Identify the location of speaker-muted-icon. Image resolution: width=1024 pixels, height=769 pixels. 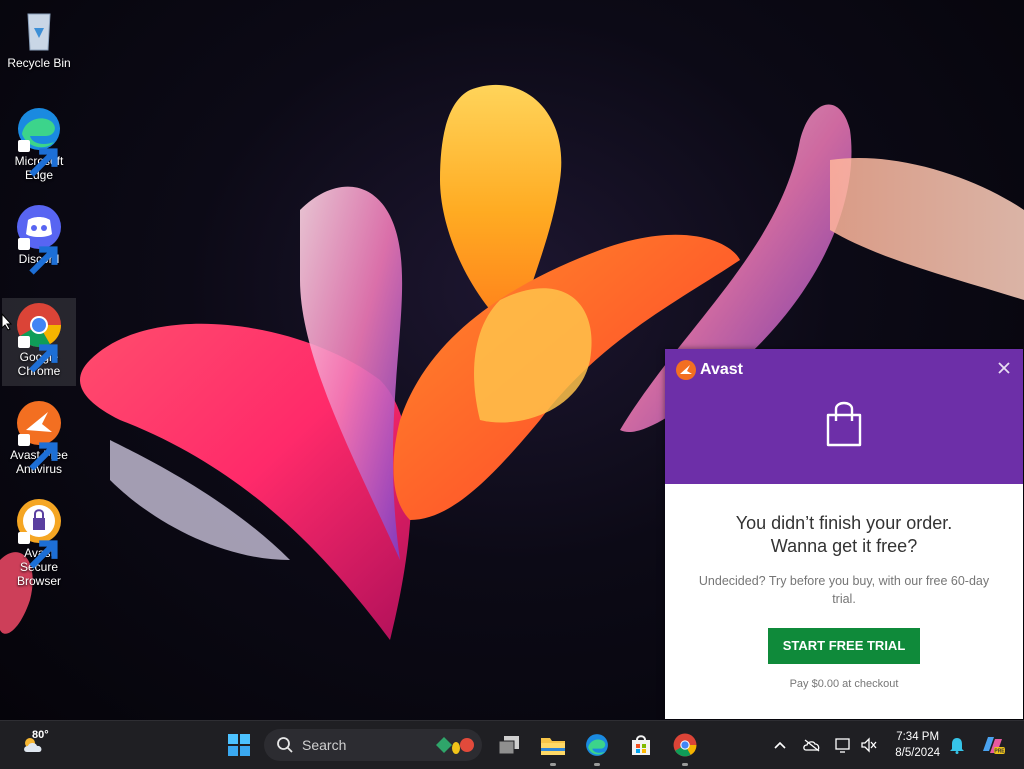
(869, 745).